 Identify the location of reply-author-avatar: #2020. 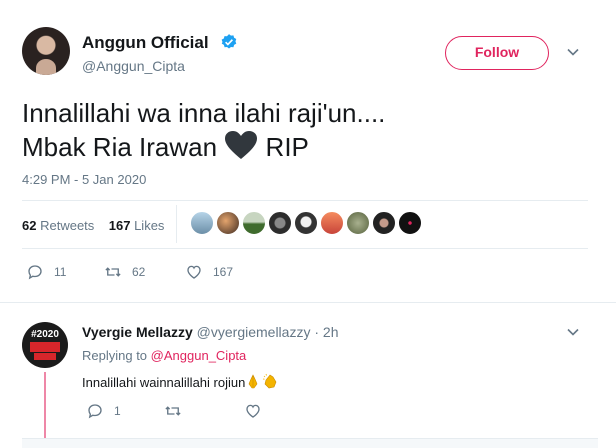
(45, 345).